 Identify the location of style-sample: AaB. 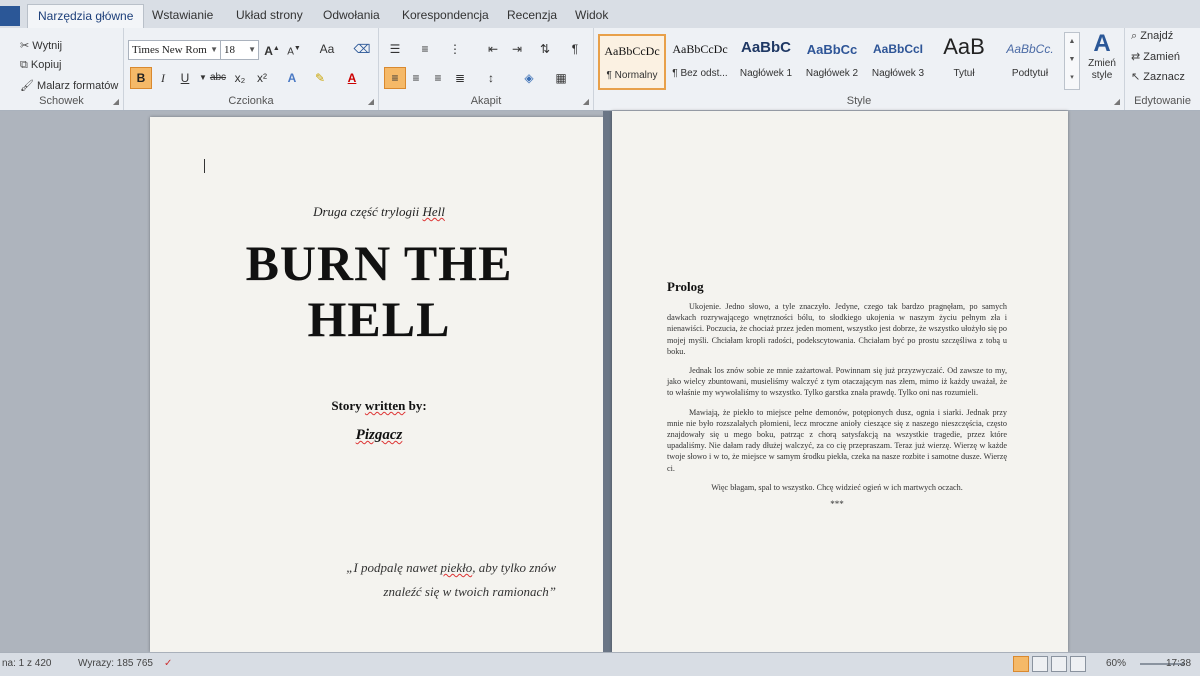
(964, 46).